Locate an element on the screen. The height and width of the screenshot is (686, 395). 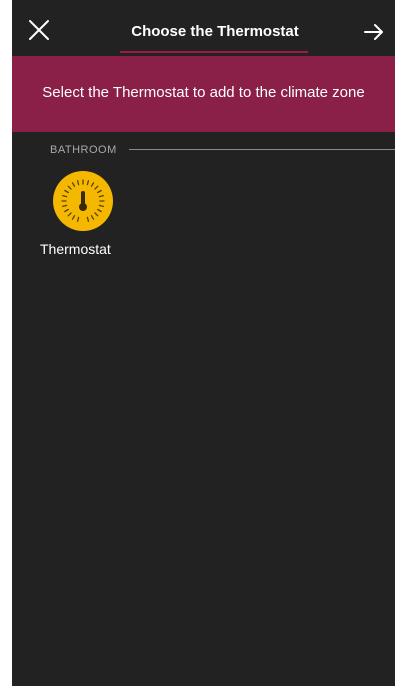
device-thermostat: Thermostat is located at coordinates (85, 220).